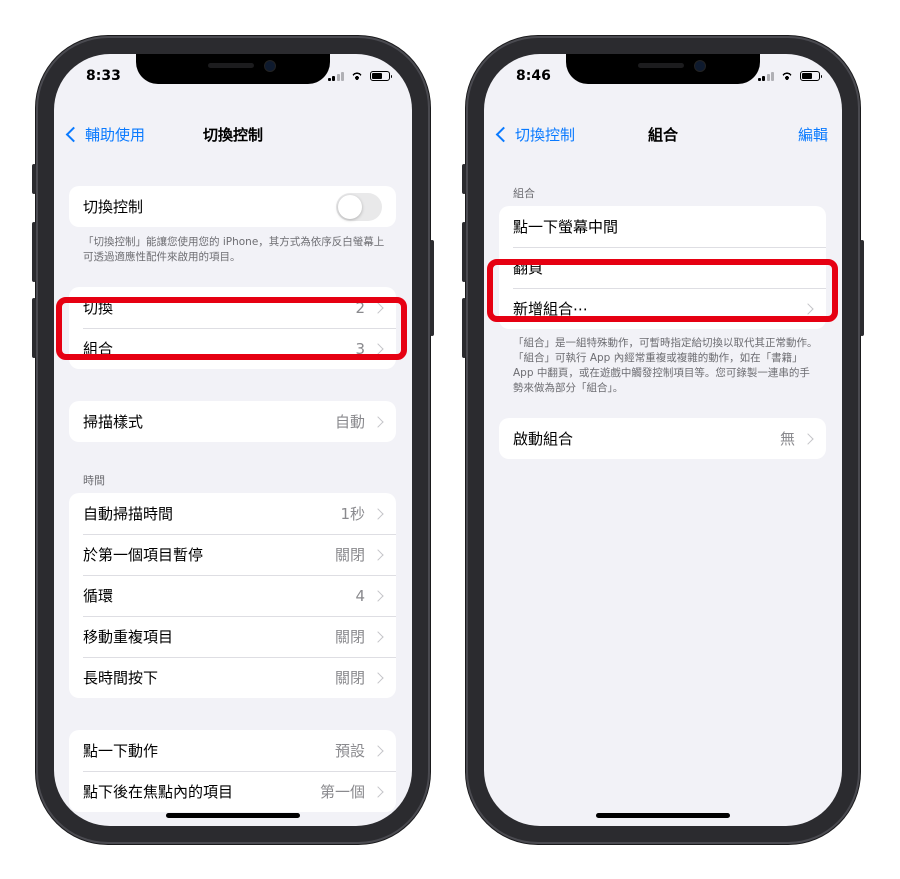 This screenshot has height=879, width=900. I want to click on launch-recipe-group: 啟動組合 無, so click(662, 438).